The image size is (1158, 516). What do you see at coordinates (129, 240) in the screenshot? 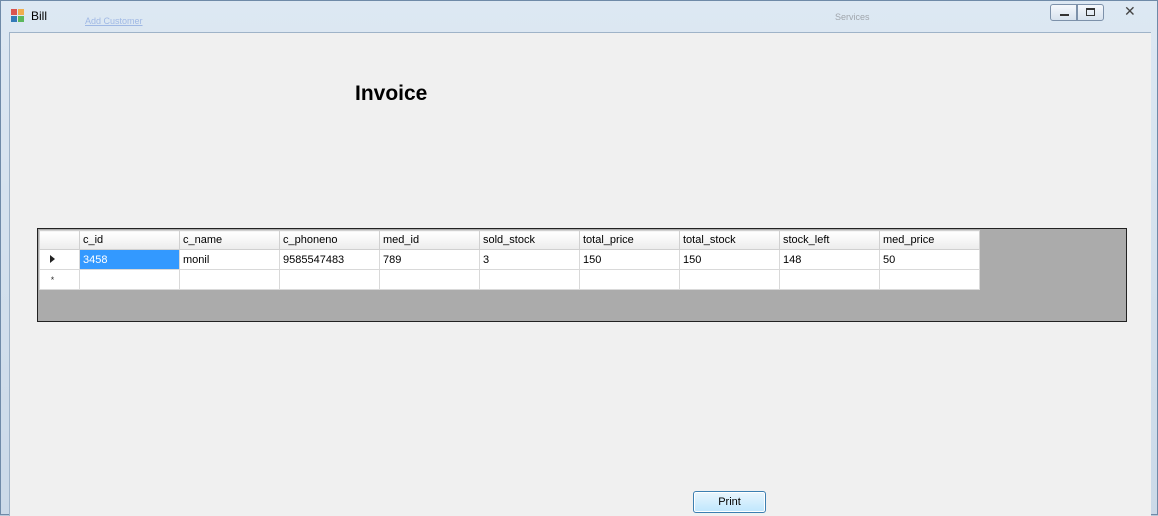
I see `column-header-c-id: c_id` at bounding box center [129, 240].